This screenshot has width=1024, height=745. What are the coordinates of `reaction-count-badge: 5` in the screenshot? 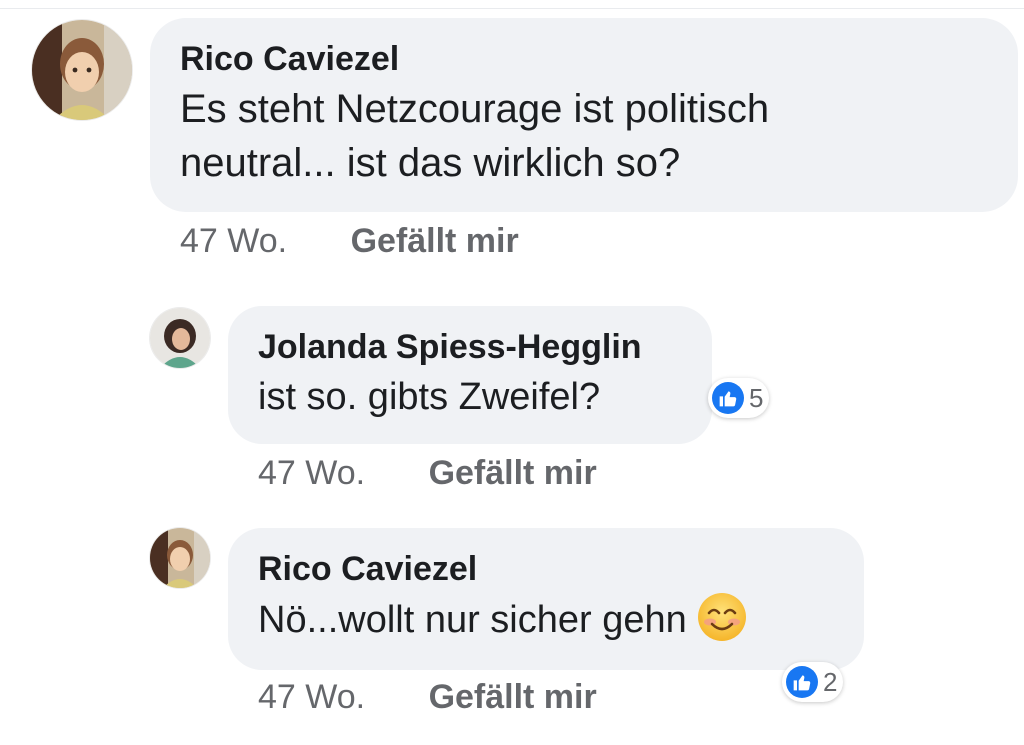 It's located at (739, 398).